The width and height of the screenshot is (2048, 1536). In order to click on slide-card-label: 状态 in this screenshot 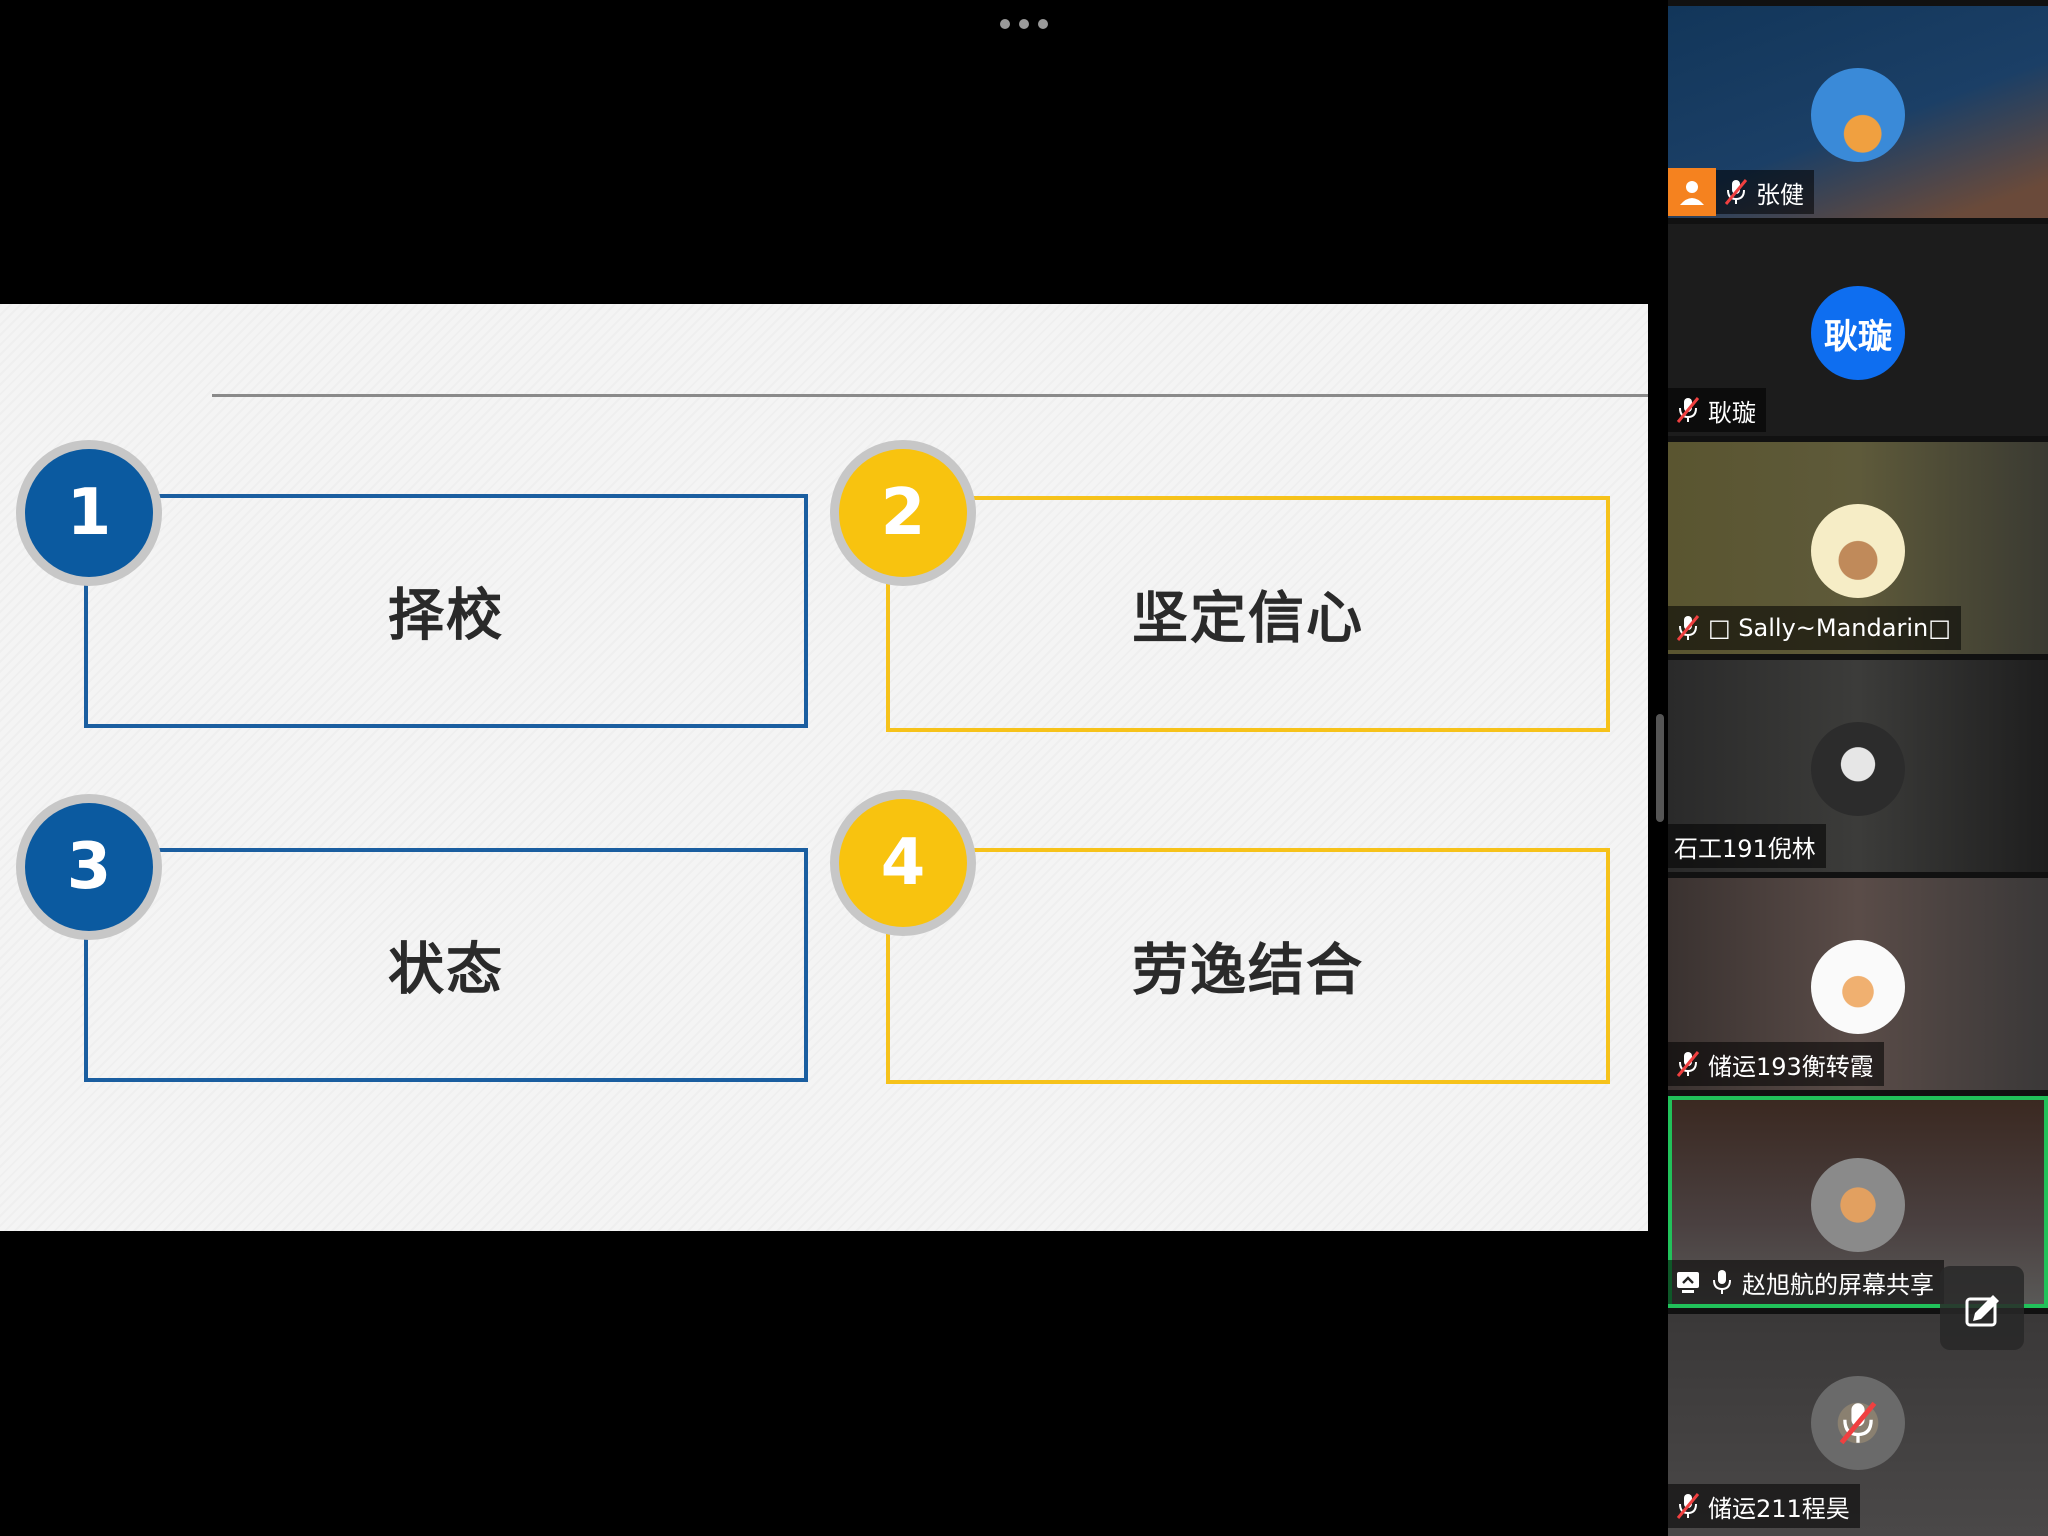, I will do `click(446, 970)`.